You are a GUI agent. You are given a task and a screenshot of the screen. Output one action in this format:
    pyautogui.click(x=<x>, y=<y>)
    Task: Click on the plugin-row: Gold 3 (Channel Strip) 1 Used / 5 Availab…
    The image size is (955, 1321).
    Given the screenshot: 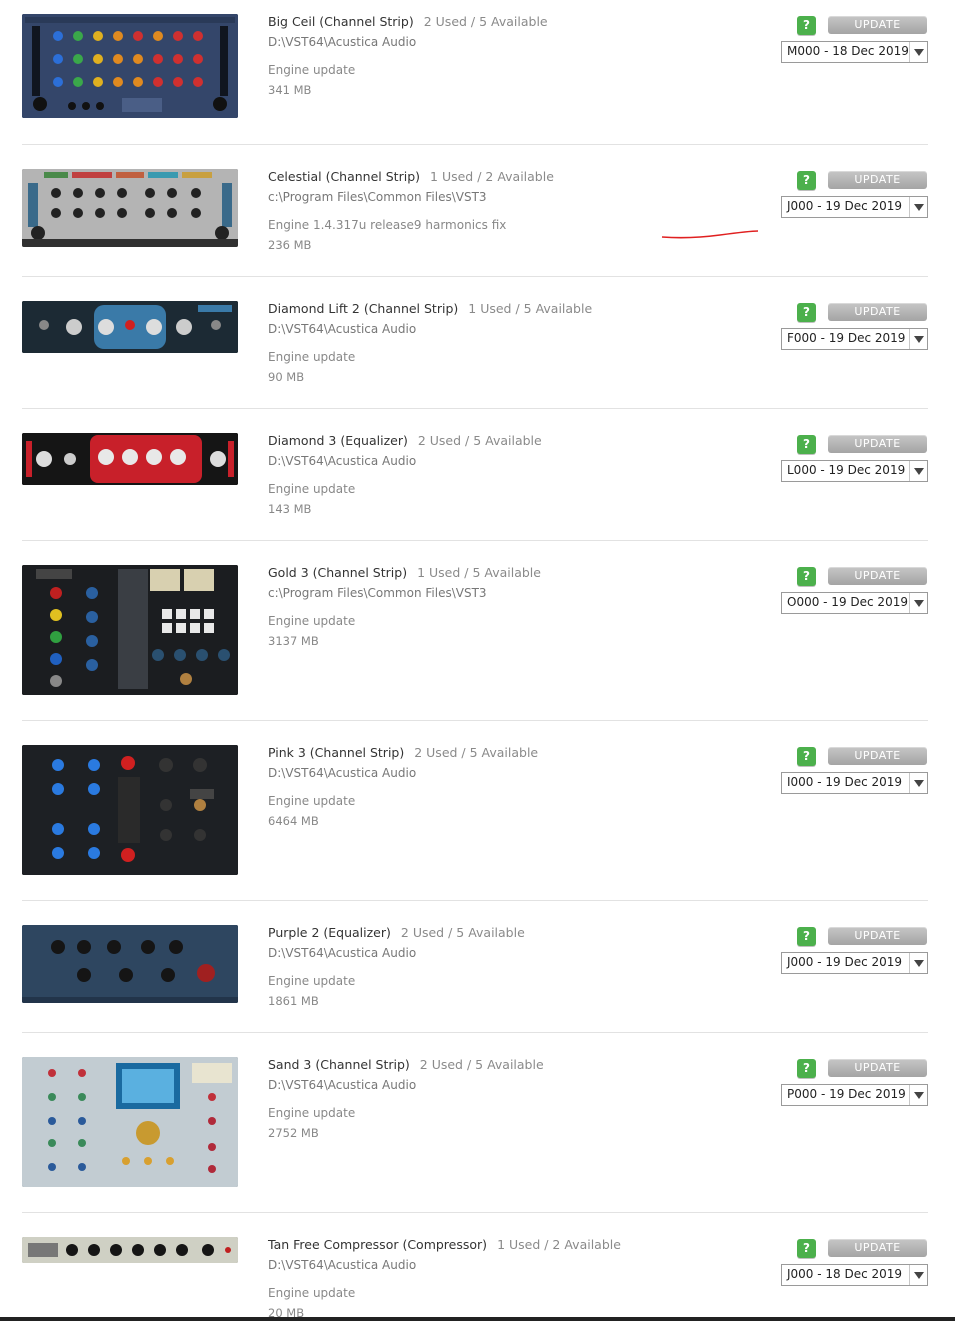 What is the action you would take?
    pyautogui.click(x=475, y=643)
    